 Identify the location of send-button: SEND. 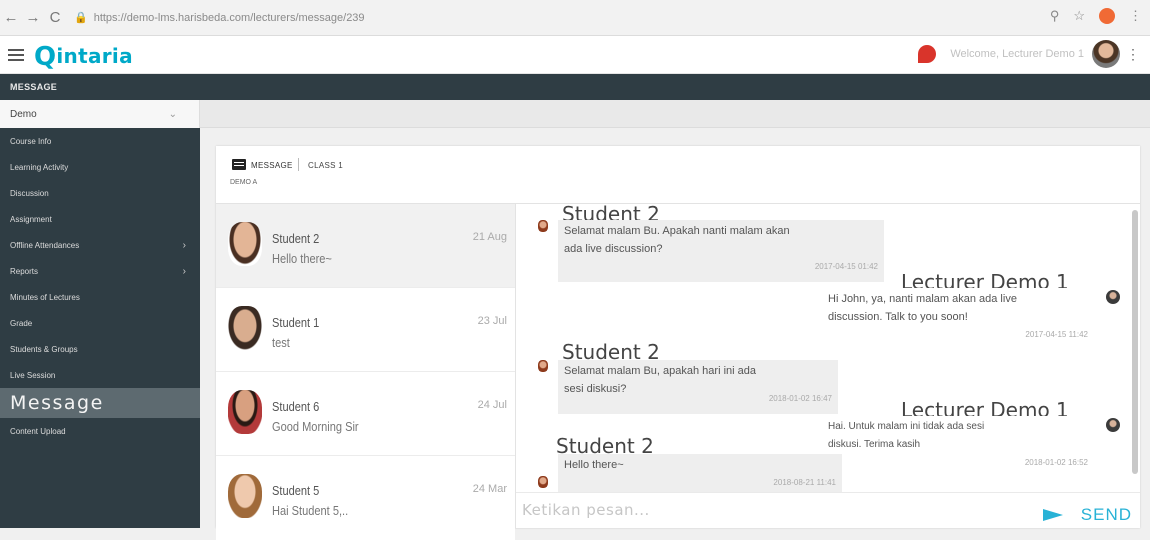
(1087, 515).